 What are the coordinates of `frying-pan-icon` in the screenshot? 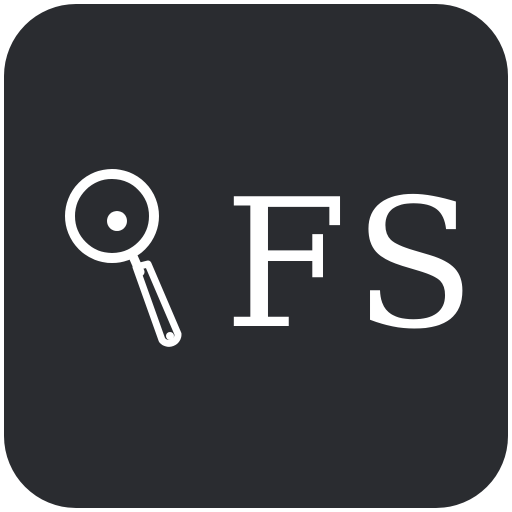 It's located at (123, 258).